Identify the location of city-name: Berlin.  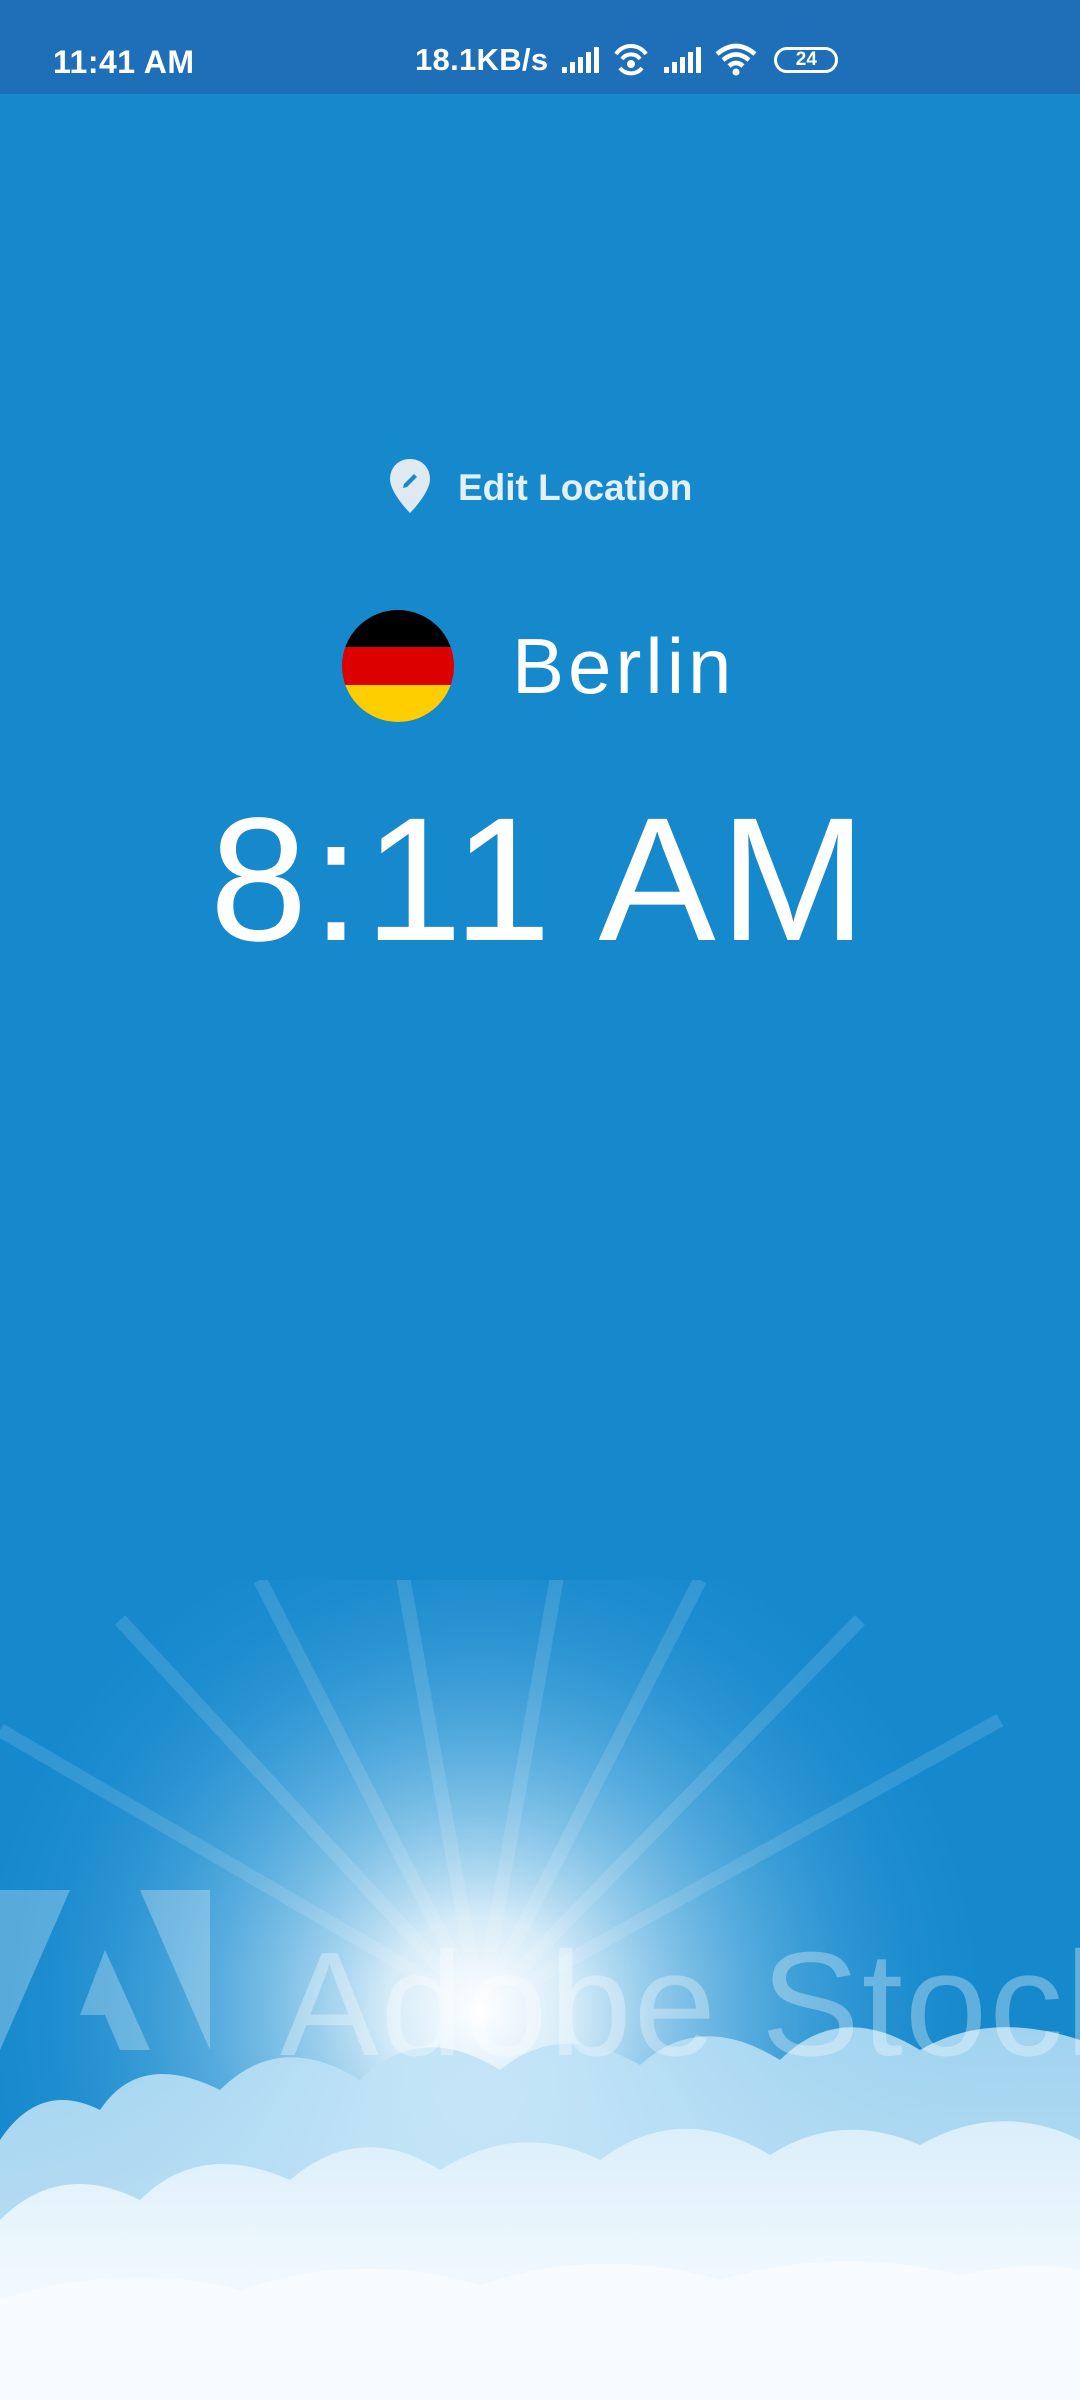
(624, 665).